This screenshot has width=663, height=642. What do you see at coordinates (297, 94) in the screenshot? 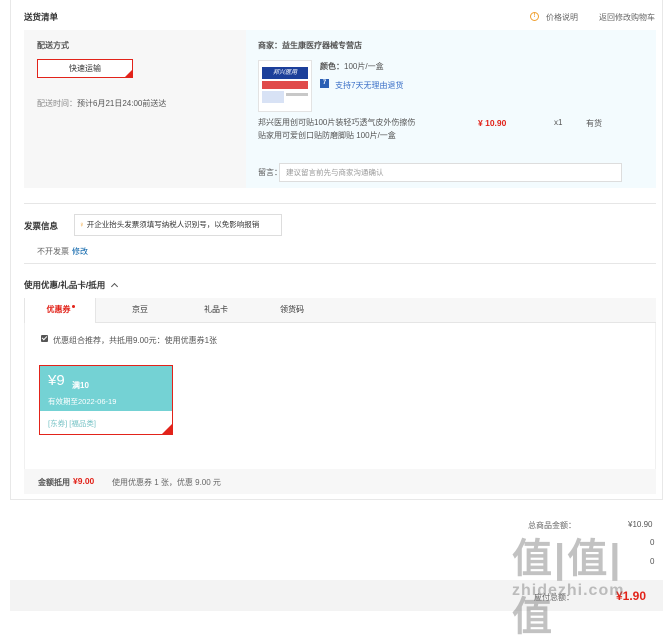
I see `product-image-line` at bounding box center [297, 94].